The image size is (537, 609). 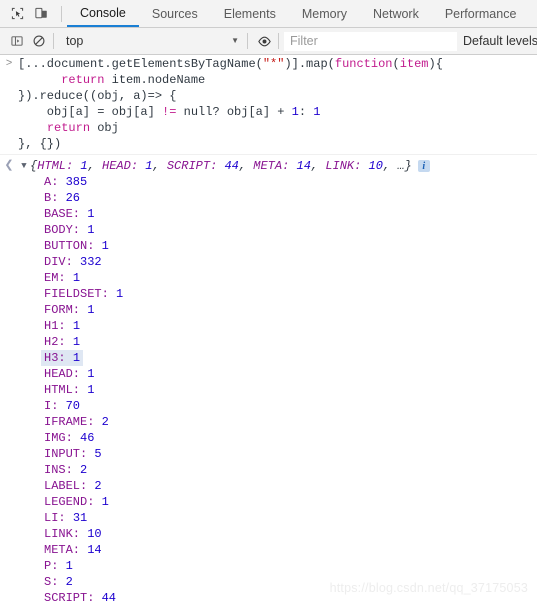 I want to click on object-property-value: 332, so click(x=91, y=262).